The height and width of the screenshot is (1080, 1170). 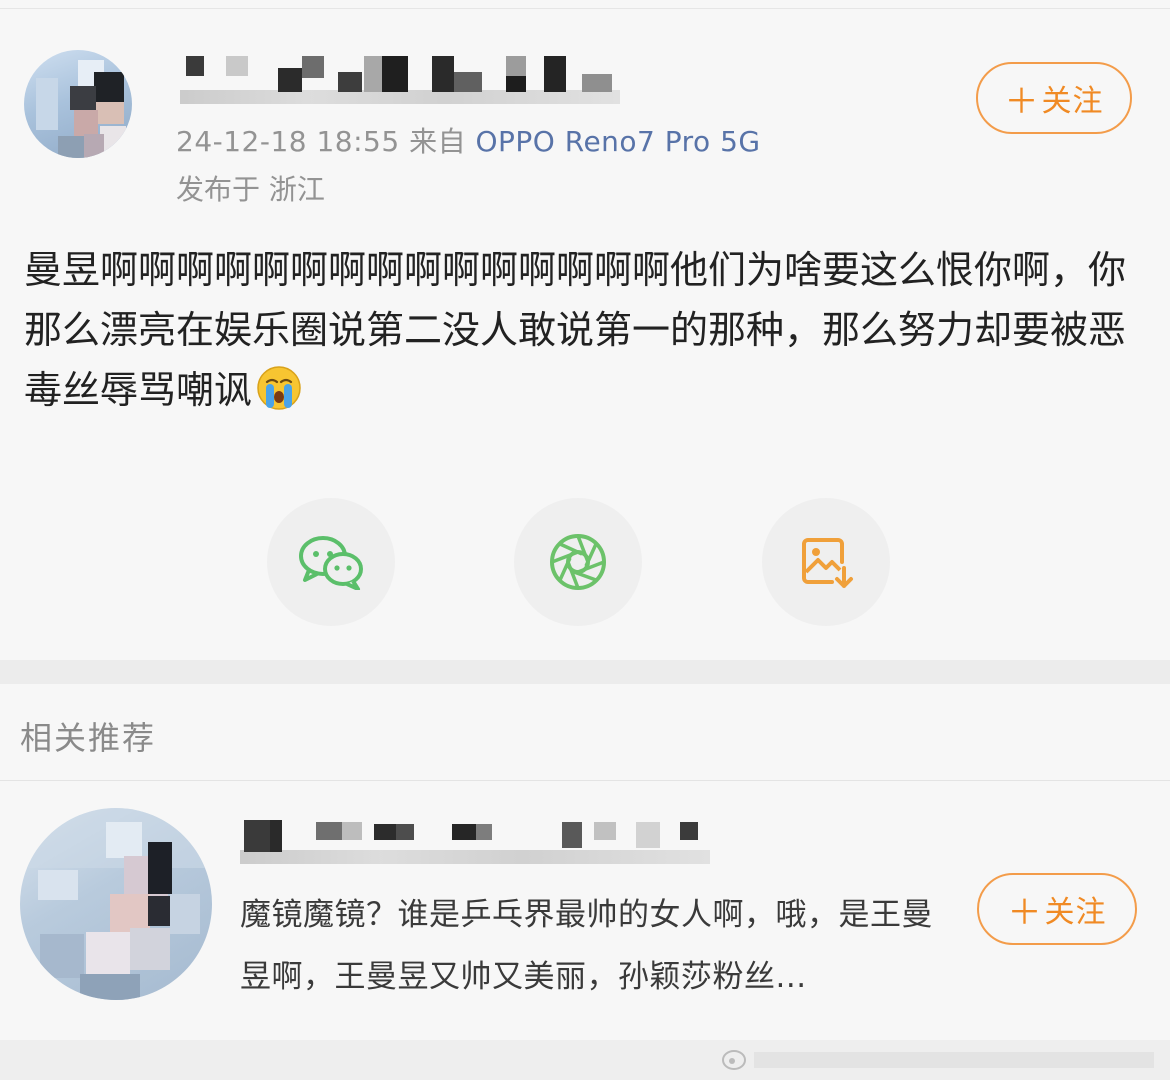 I want to click on recommended-follow-button: ＋ 关注, so click(x=1057, y=909).